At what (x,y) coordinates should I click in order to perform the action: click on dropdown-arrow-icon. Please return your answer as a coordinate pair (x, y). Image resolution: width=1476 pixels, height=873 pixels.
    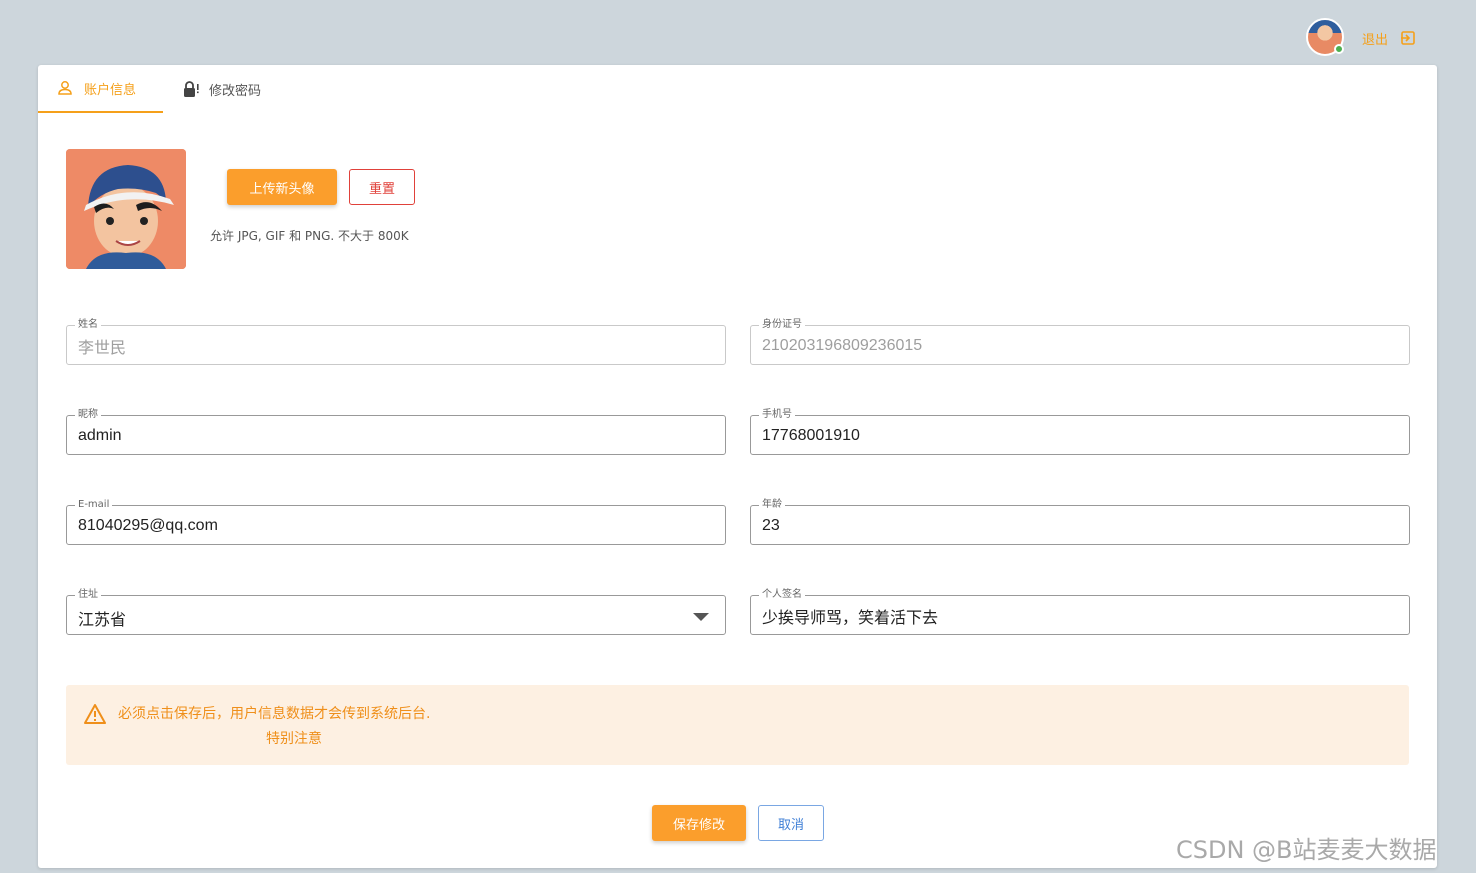
    Looking at the image, I should click on (701, 617).